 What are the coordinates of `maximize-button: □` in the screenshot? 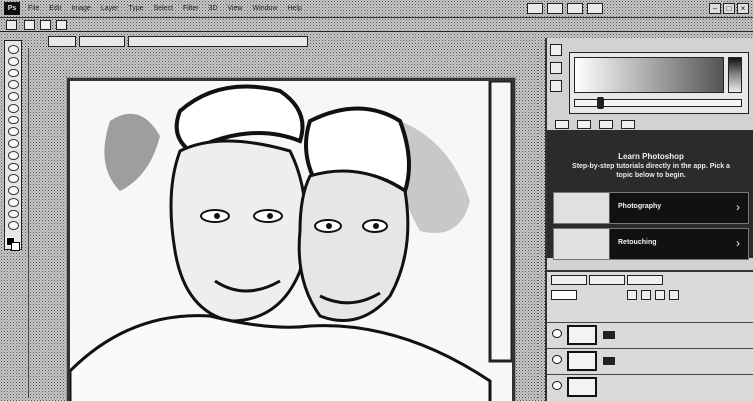 It's located at (729, 8).